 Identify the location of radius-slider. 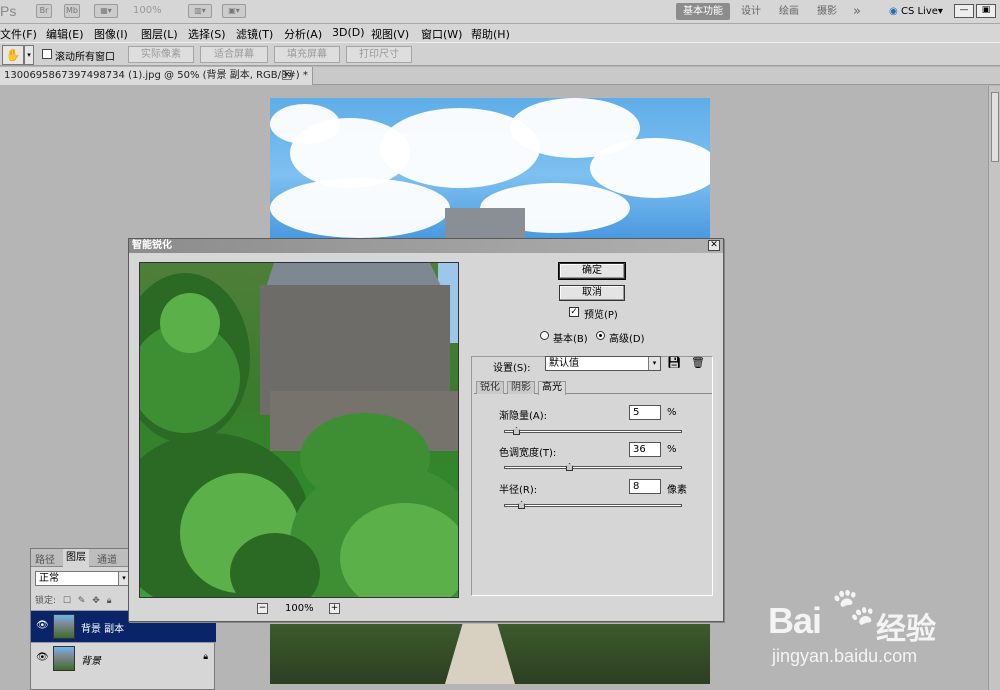
(593, 506).